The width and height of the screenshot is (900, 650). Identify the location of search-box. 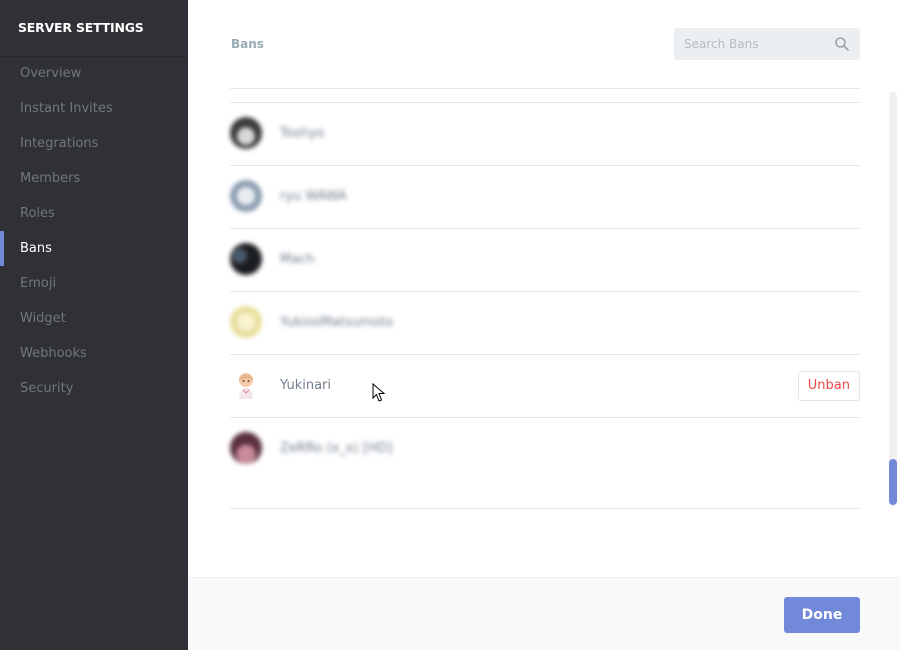
(767, 44).